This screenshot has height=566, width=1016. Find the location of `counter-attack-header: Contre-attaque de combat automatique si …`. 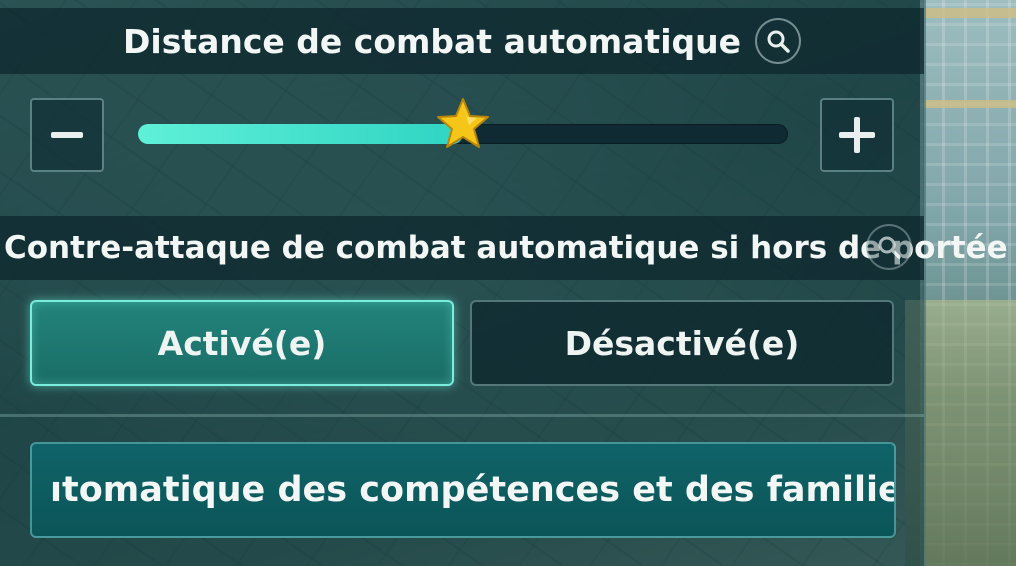

counter-attack-header: Contre-attaque de combat automatique si … is located at coordinates (504, 248).